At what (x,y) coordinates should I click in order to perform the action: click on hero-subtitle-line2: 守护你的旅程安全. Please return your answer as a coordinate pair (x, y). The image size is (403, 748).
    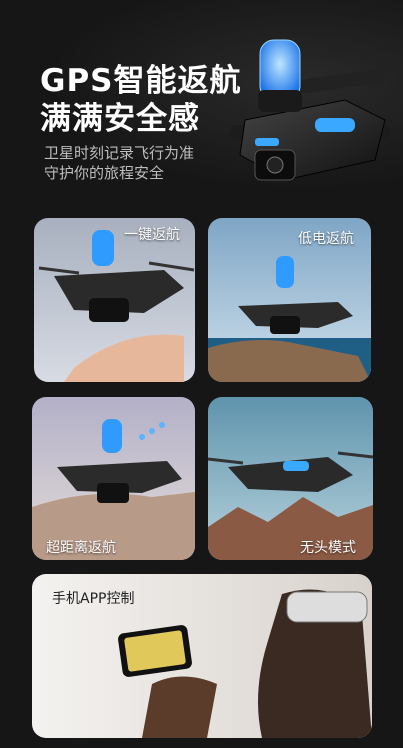
    Looking at the image, I should click on (104, 173).